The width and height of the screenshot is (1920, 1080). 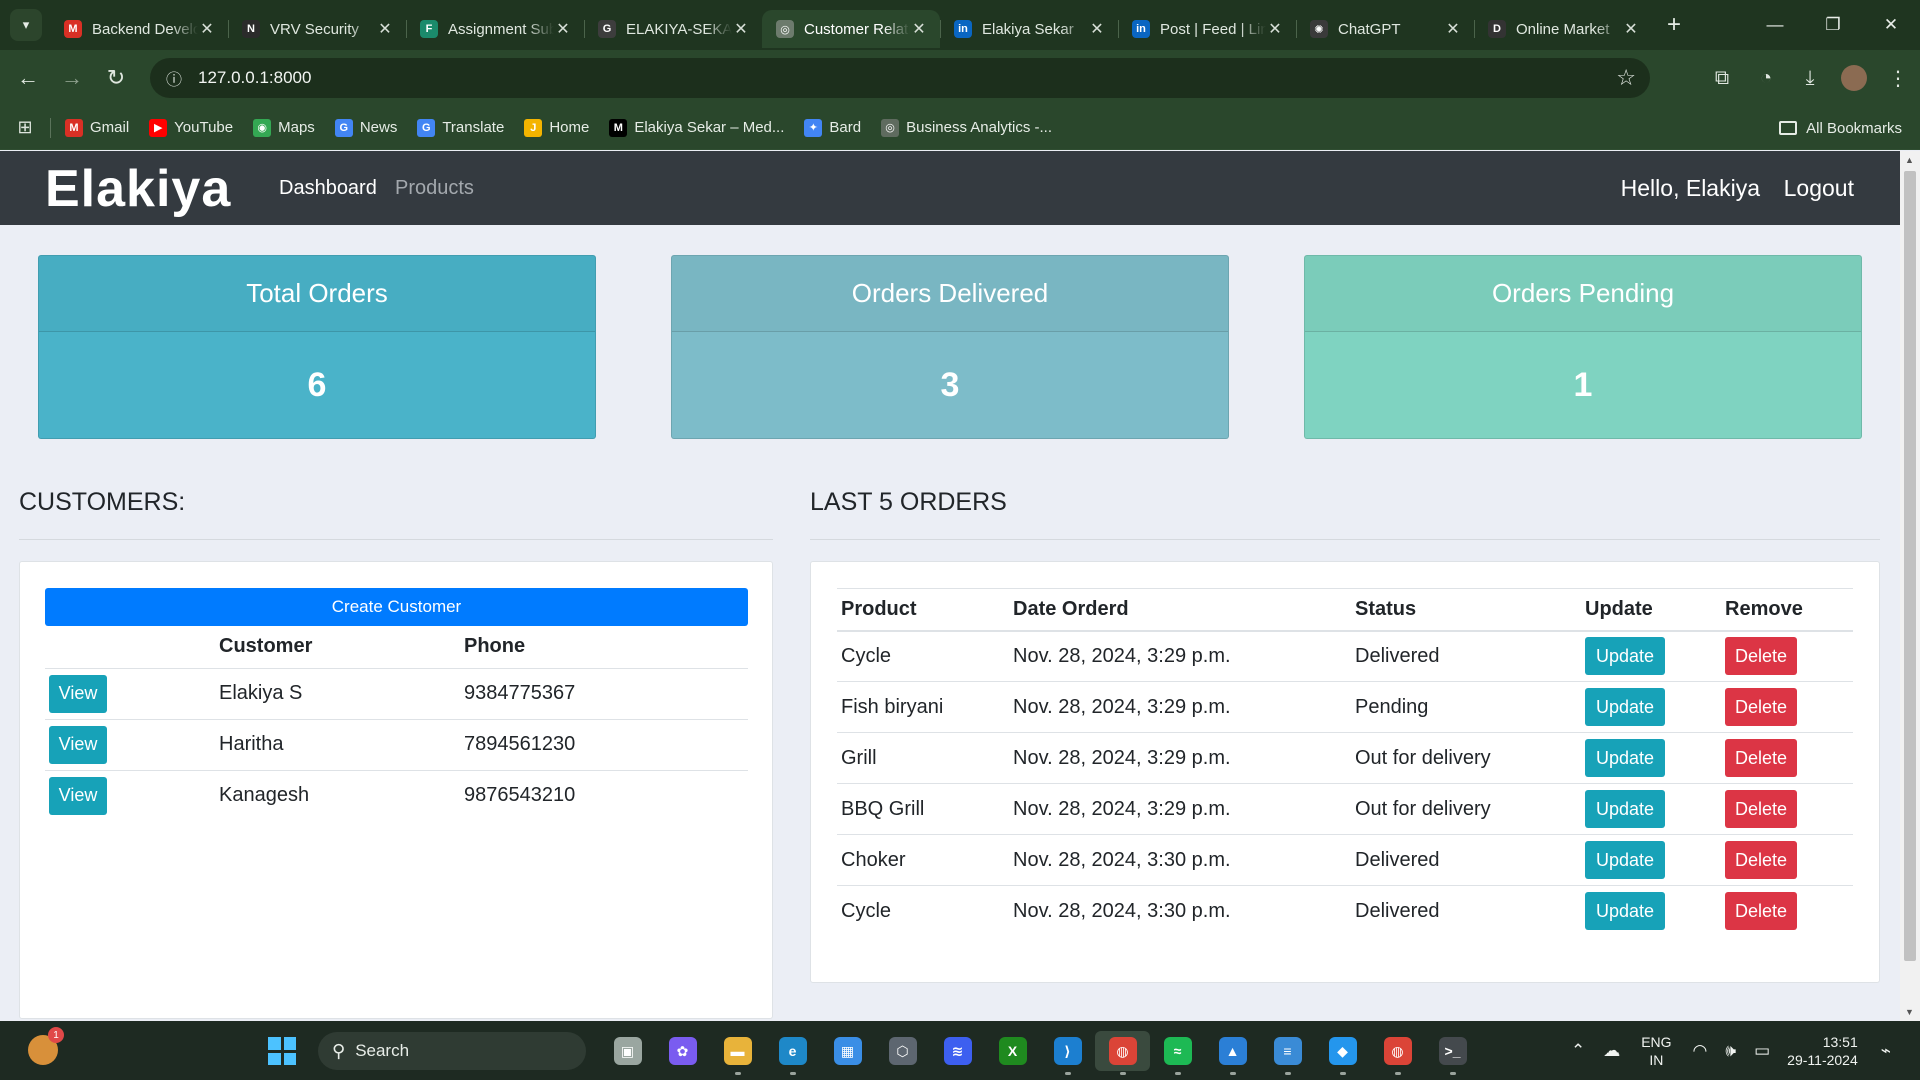 What do you see at coordinates (28, 78) in the screenshot?
I see `back-button: ←` at bounding box center [28, 78].